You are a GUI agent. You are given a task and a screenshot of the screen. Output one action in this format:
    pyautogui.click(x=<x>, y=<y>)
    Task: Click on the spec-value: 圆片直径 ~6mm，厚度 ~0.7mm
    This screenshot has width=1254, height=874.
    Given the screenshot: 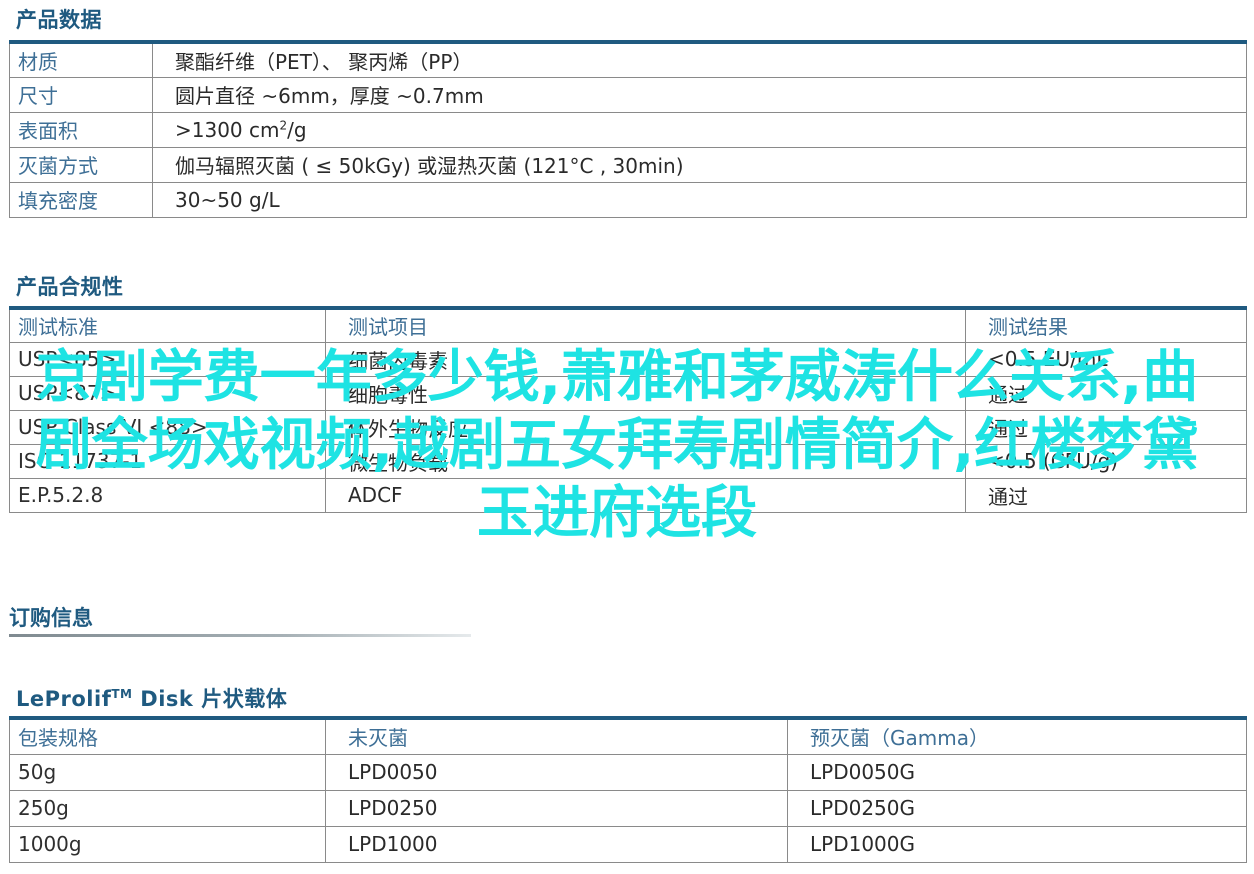 What is the action you would take?
    pyautogui.click(x=699, y=94)
    